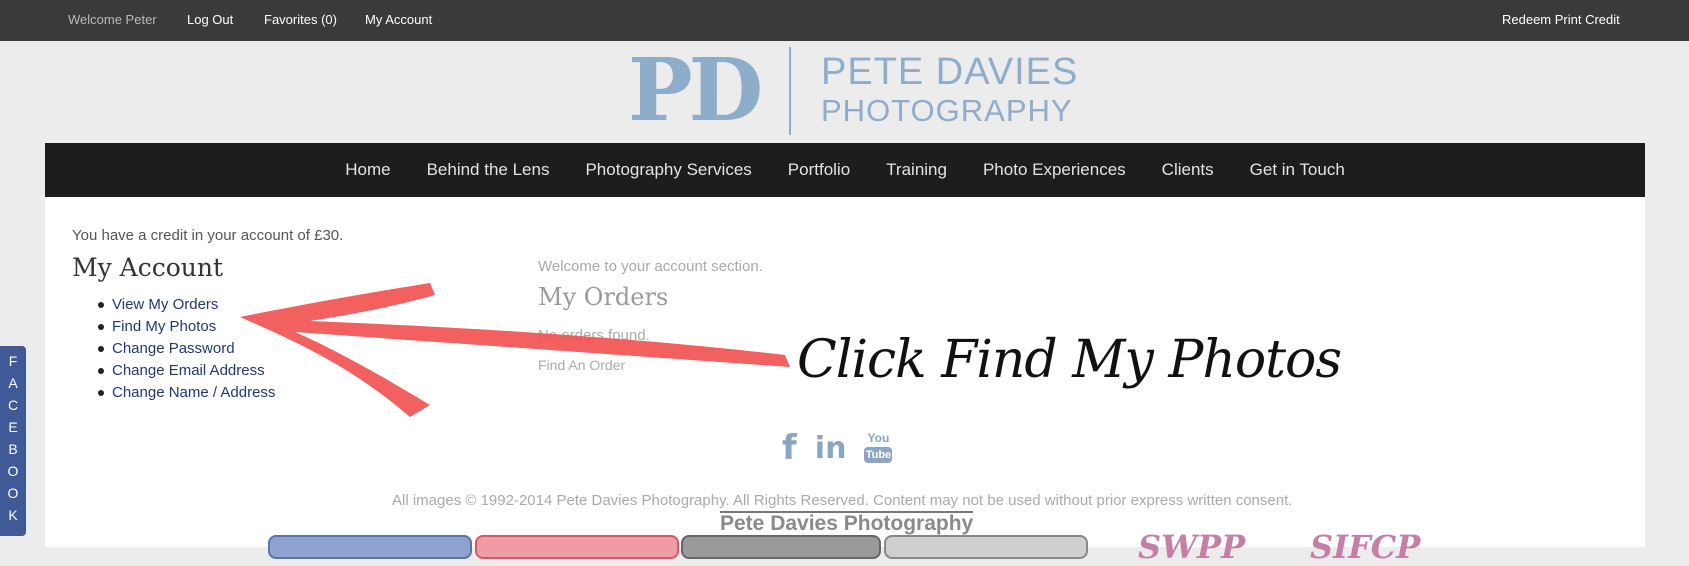 Image resolution: width=1689 pixels, height=566 pixels. Describe the element at coordinates (398, 19) in the screenshot. I see `my-account-link: My Account` at that location.